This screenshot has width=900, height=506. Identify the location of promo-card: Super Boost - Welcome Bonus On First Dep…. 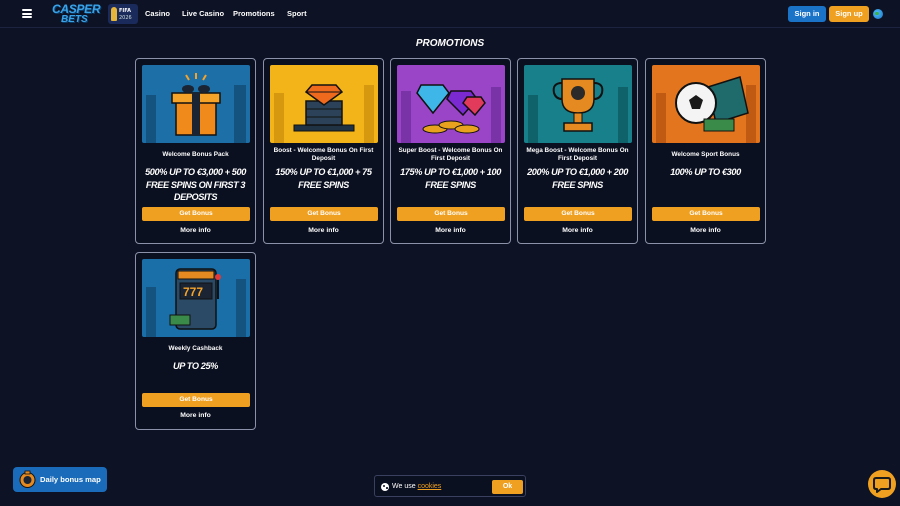
(450, 151).